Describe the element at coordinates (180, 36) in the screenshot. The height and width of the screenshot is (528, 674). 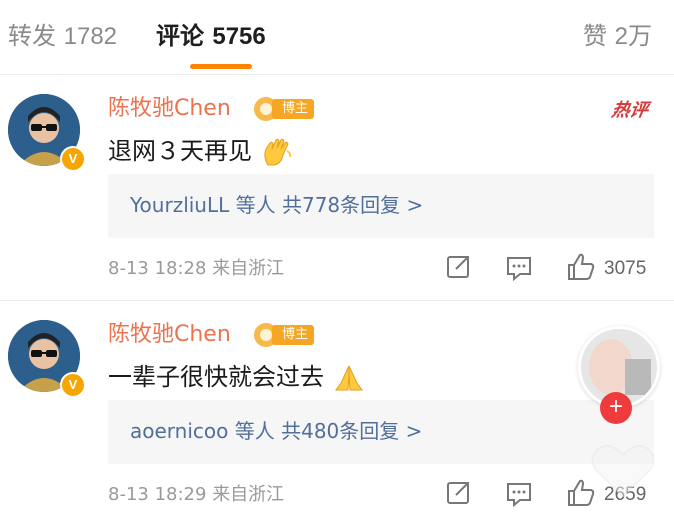
I see `tab-comments-label: 评论` at that location.